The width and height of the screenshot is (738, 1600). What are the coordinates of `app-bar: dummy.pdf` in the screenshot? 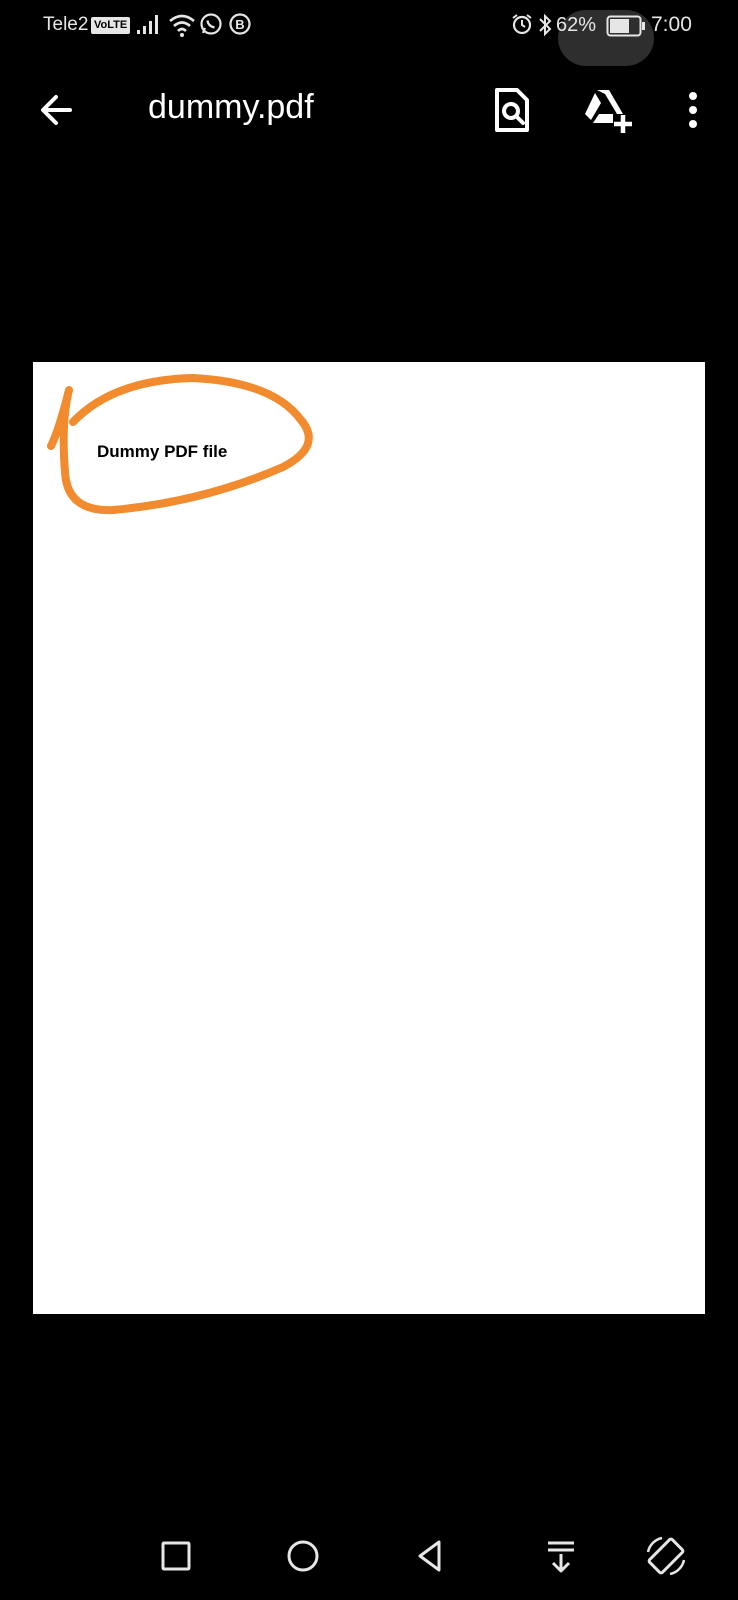 It's located at (369, 110).